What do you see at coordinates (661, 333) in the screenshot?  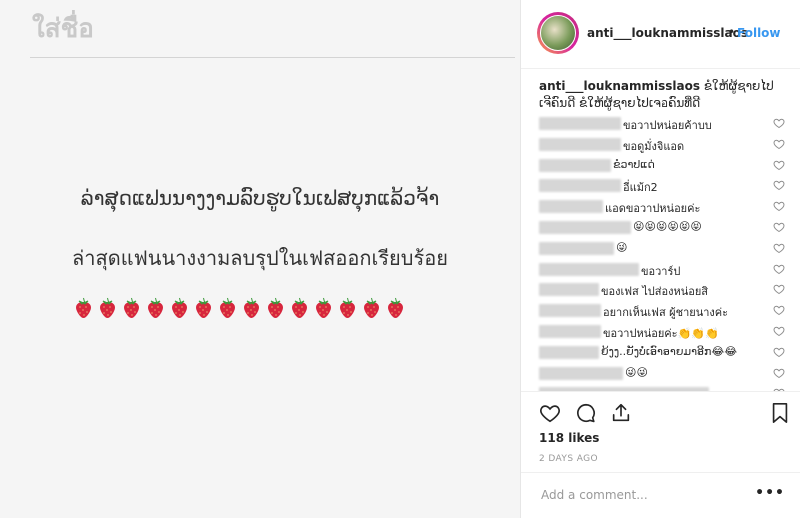 I see `comment-text: ขอวาปหน่อยค่ะ👏👏👏` at bounding box center [661, 333].